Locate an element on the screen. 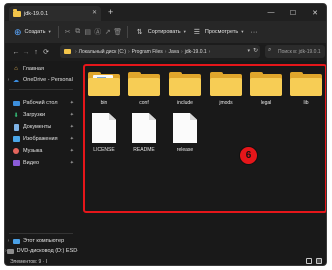  sidebar-item-label: Документы is located at coordinates (37, 127).